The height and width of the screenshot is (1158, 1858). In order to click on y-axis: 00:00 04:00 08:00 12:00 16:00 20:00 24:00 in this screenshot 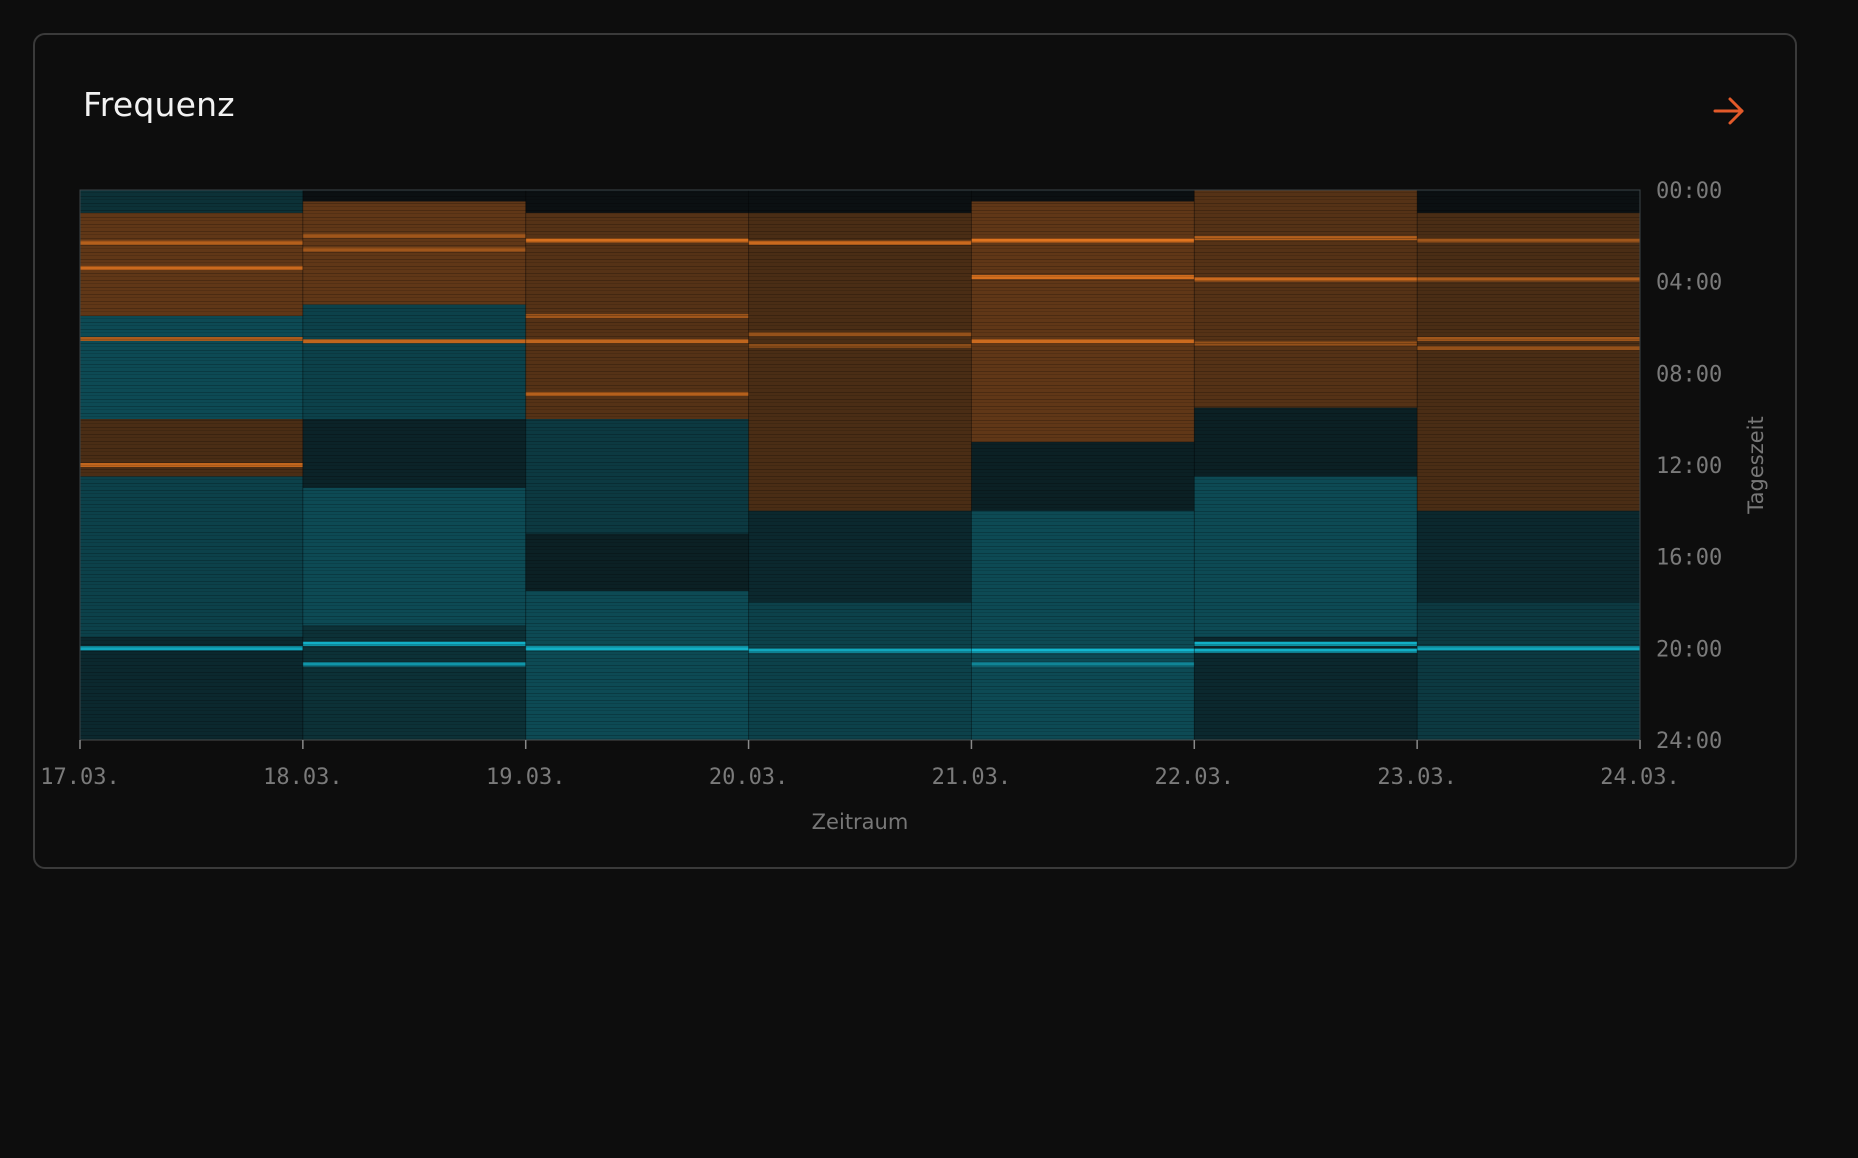, I will do `click(1689, 466)`.